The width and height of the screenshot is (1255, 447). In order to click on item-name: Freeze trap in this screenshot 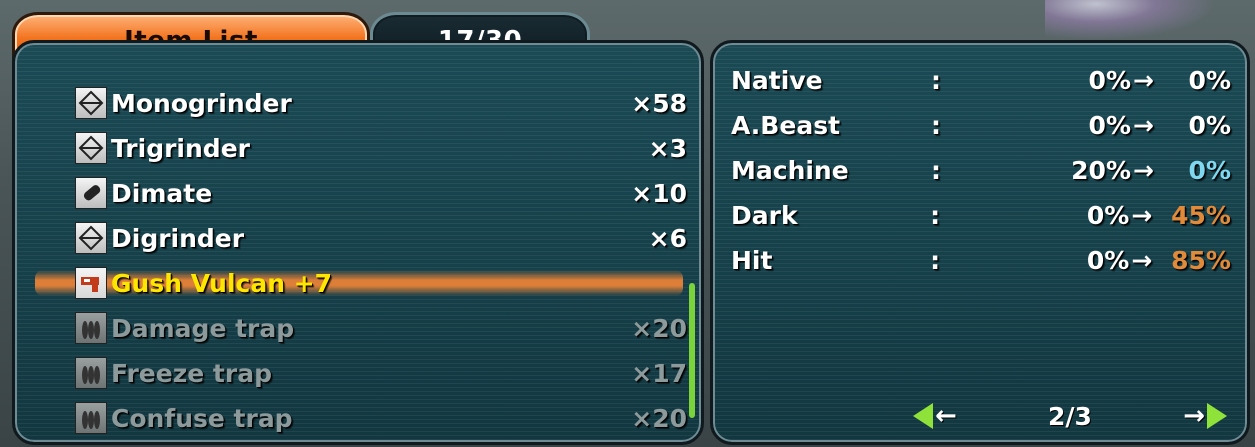, I will do `click(191, 373)`.